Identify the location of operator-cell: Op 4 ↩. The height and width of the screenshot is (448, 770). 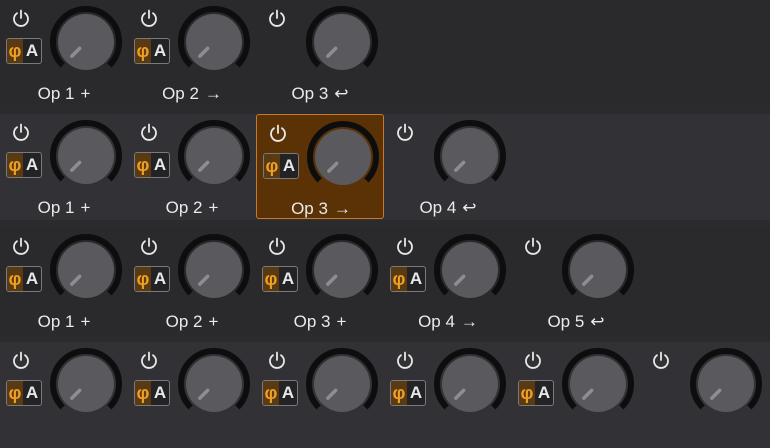
(448, 166).